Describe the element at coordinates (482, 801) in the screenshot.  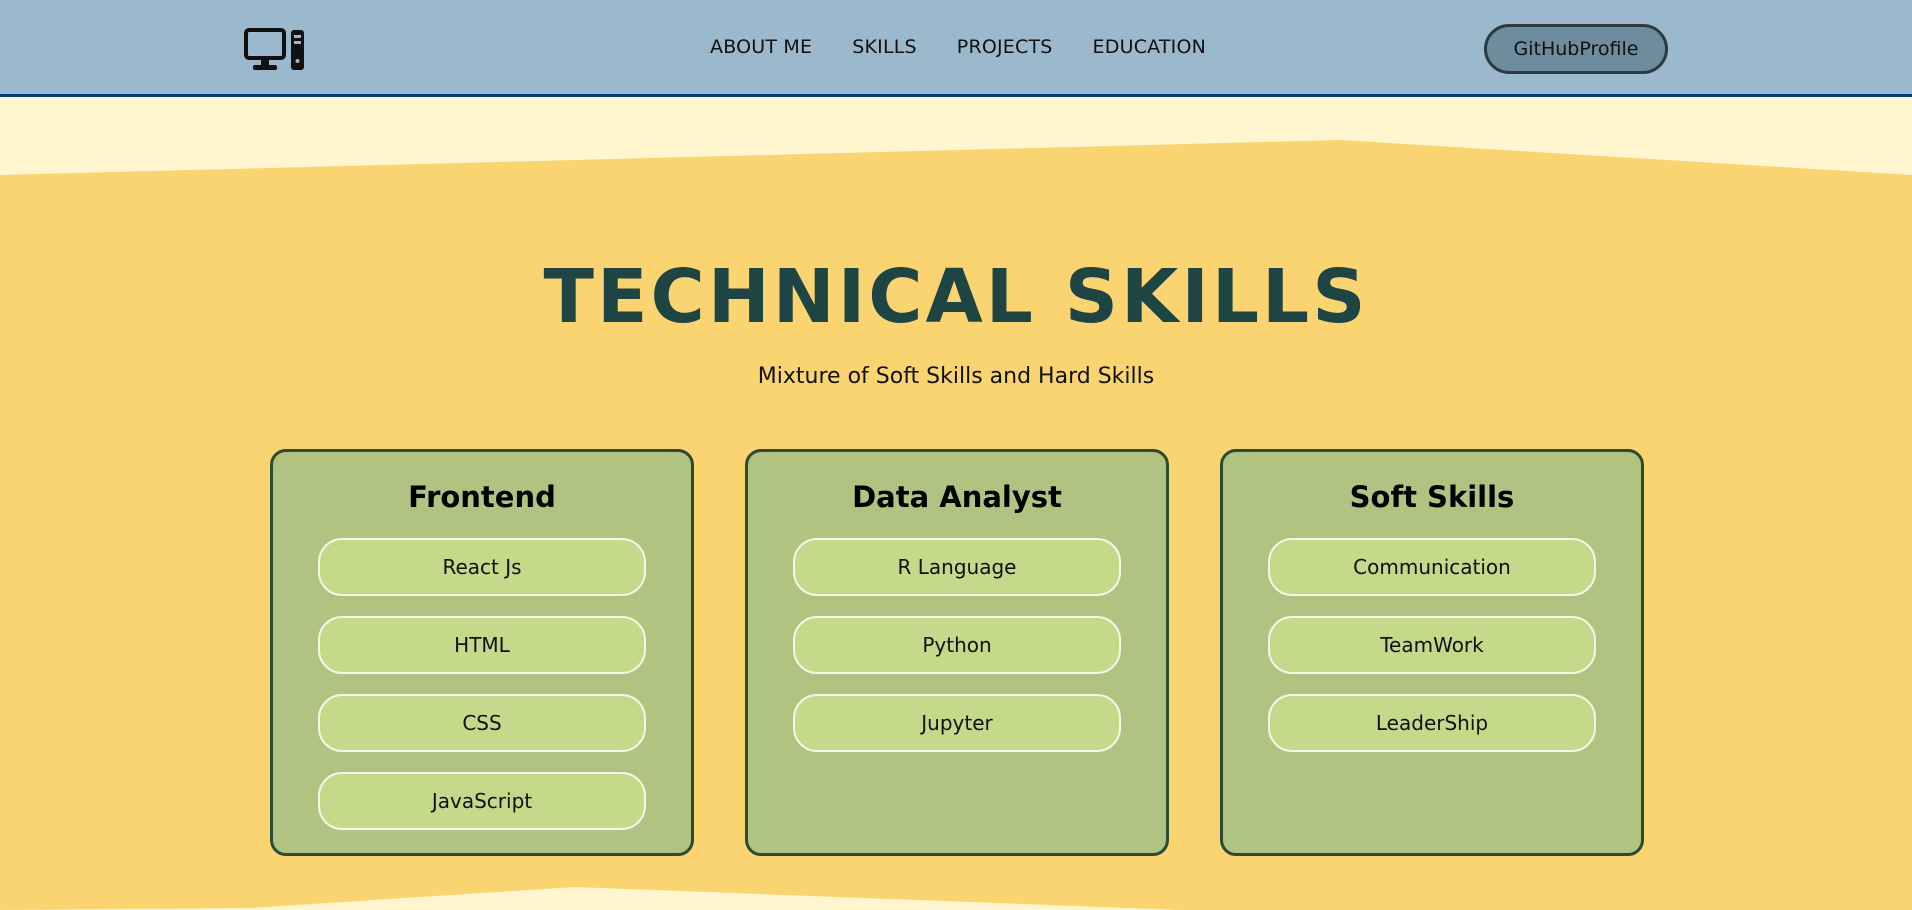
I see `skill-pill: JavaScript` at that location.